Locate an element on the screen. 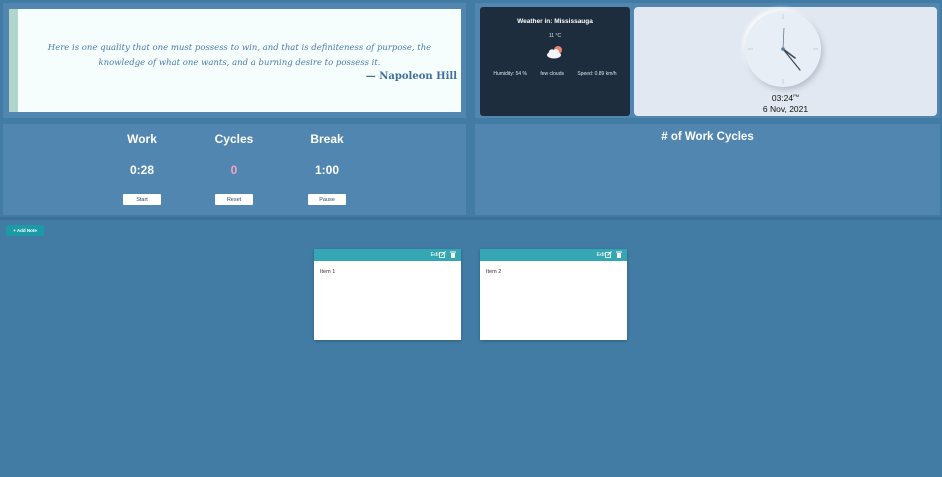 This screenshot has width=942, height=477. break-label: Break is located at coordinates (327, 139).